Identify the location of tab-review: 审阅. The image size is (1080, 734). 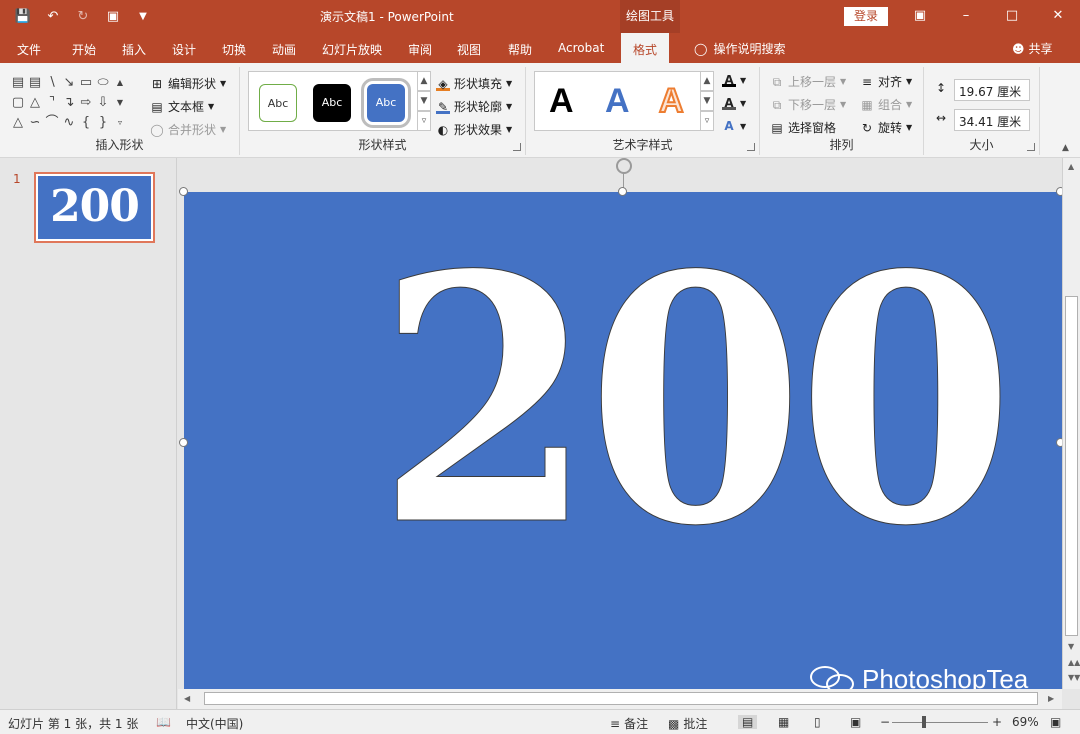
(420, 49).